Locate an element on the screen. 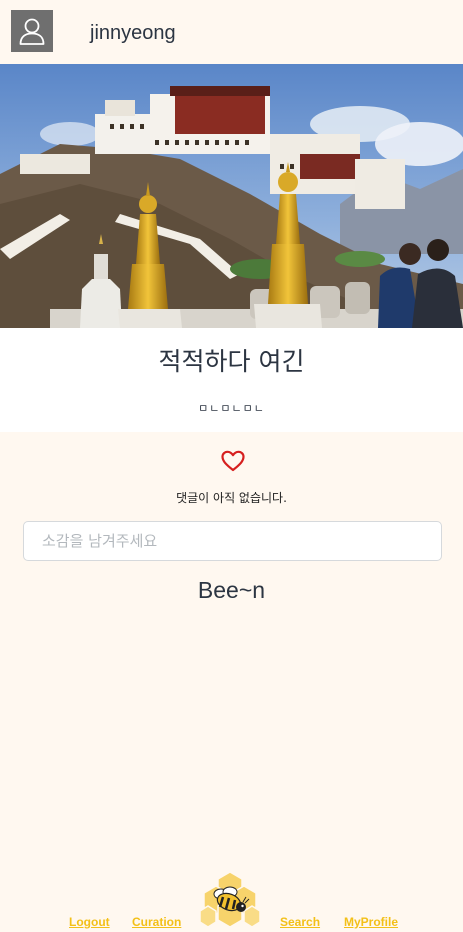  empty-comments-text: 댓글이 아직 없습니다. is located at coordinates (231, 498).